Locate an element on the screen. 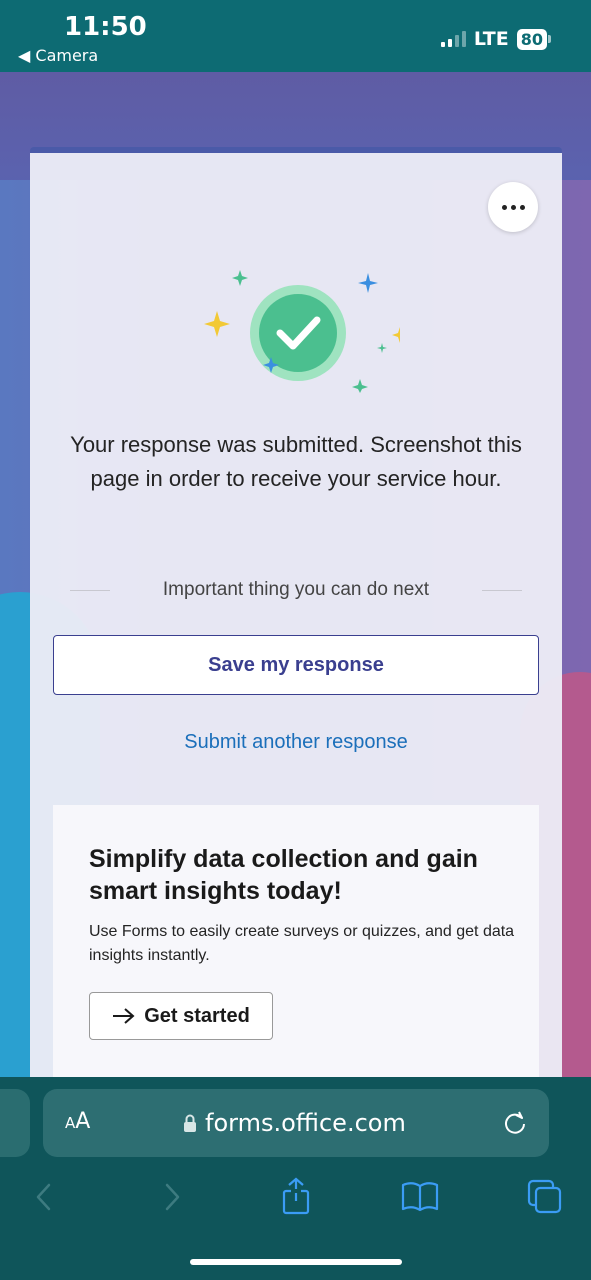 Image resolution: width=591 pixels, height=1280 pixels. battery-tip is located at coordinates (549, 39).